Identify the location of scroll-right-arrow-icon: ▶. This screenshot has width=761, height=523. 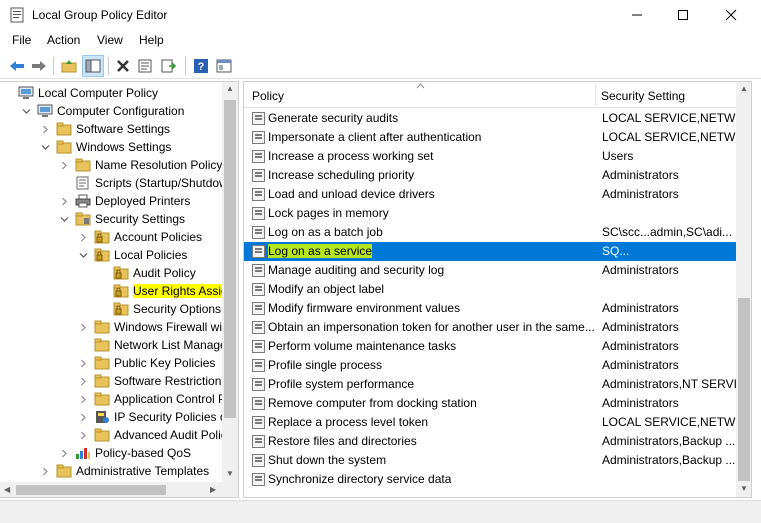
(213, 490).